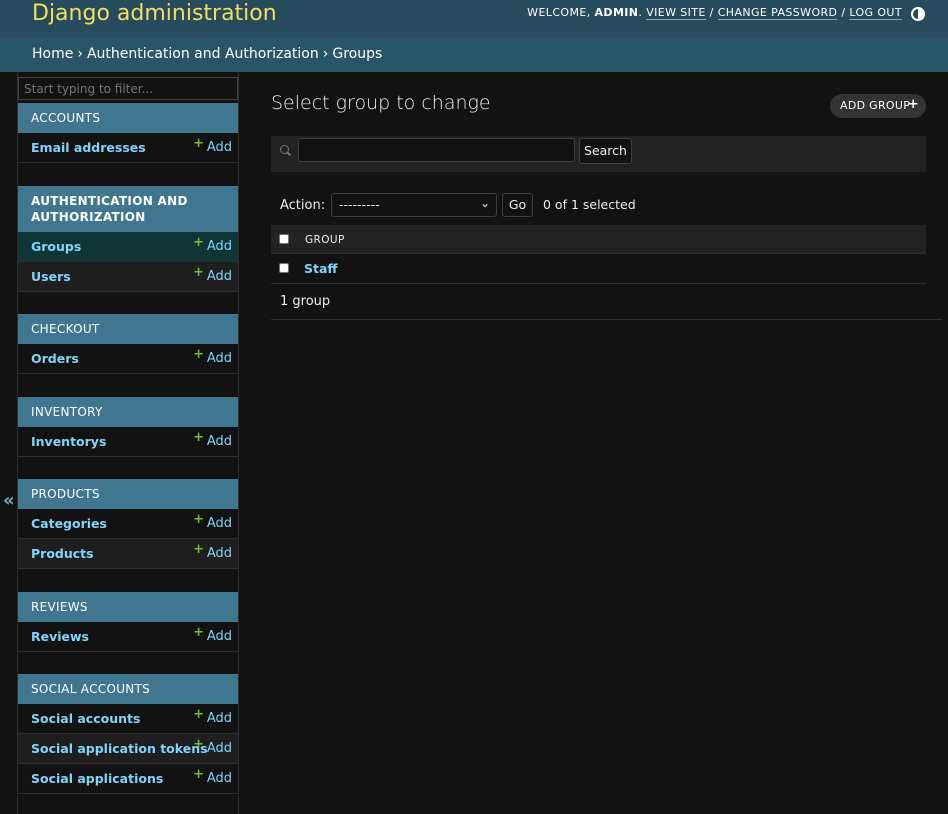 The image size is (948, 814). I want to click on module-caption: PRODUCTS, so click(128, 494).